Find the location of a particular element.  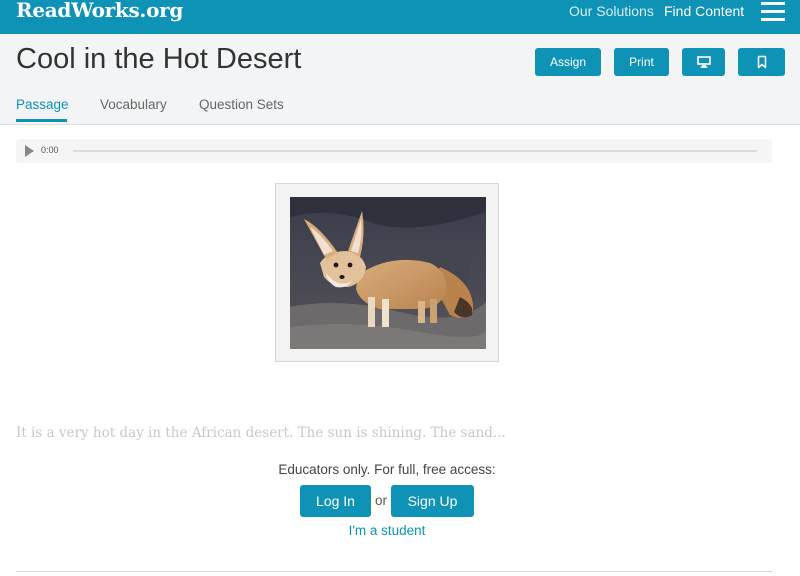

tab-passage: Passage is located at coordinates (42, 104).